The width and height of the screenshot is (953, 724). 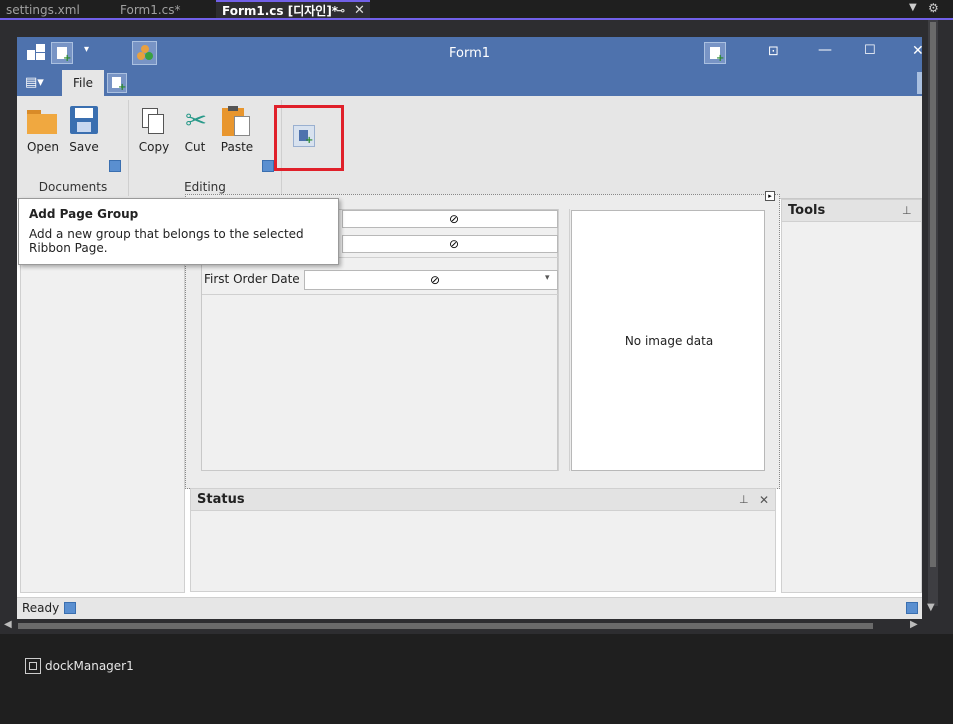 I want to click on vertical-scrollbar, so click(x=933, y=313).